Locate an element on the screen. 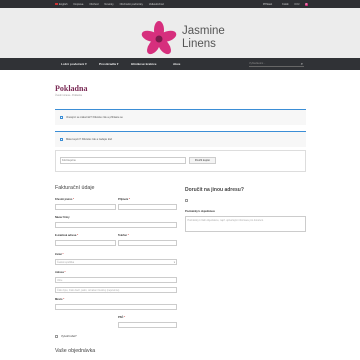  phone-field is located at coordinates (147, 243).